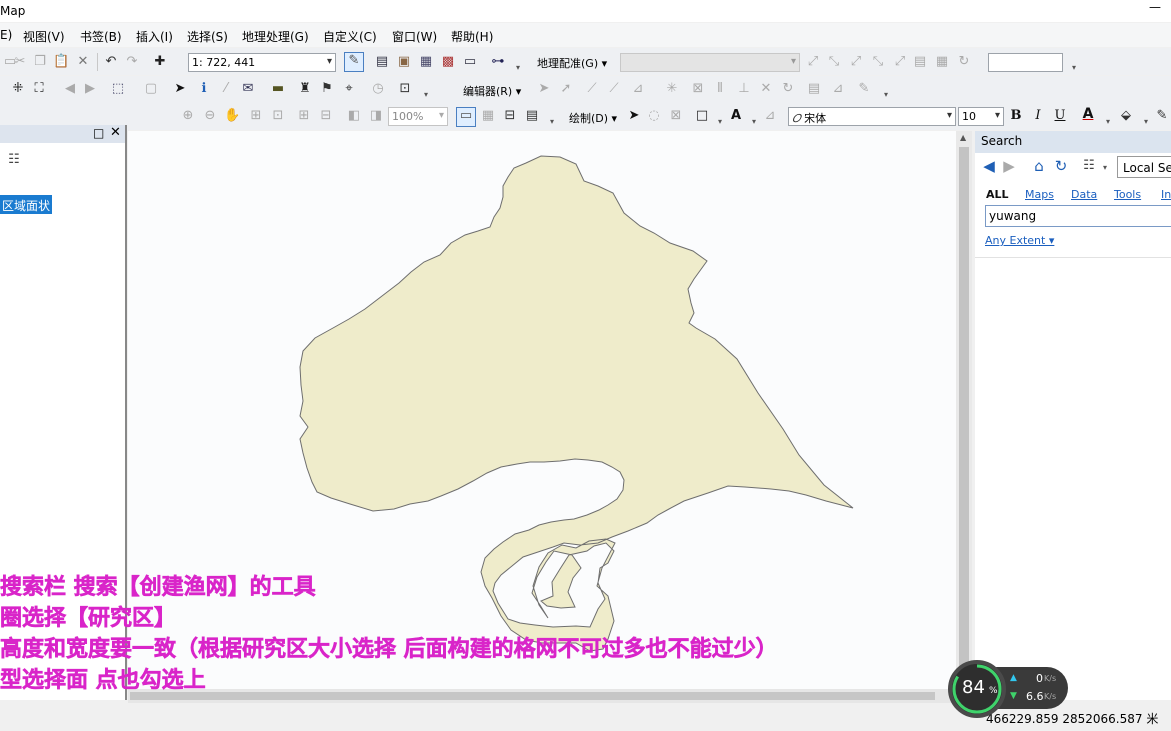 This screenshot has width=1171, height=731. I want to click on toc-layer-item: 区域面状, so click(26, 204).